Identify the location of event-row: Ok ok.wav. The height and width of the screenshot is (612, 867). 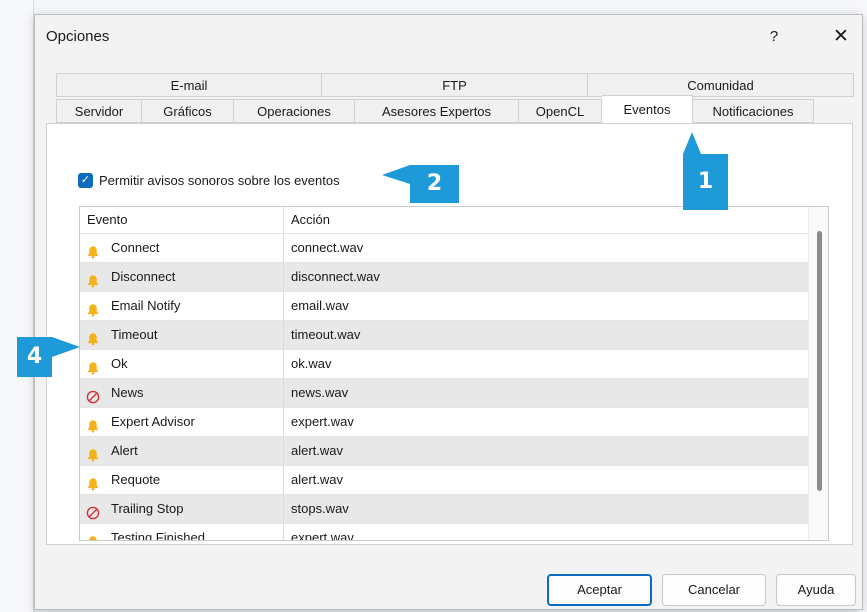
(444, 363).